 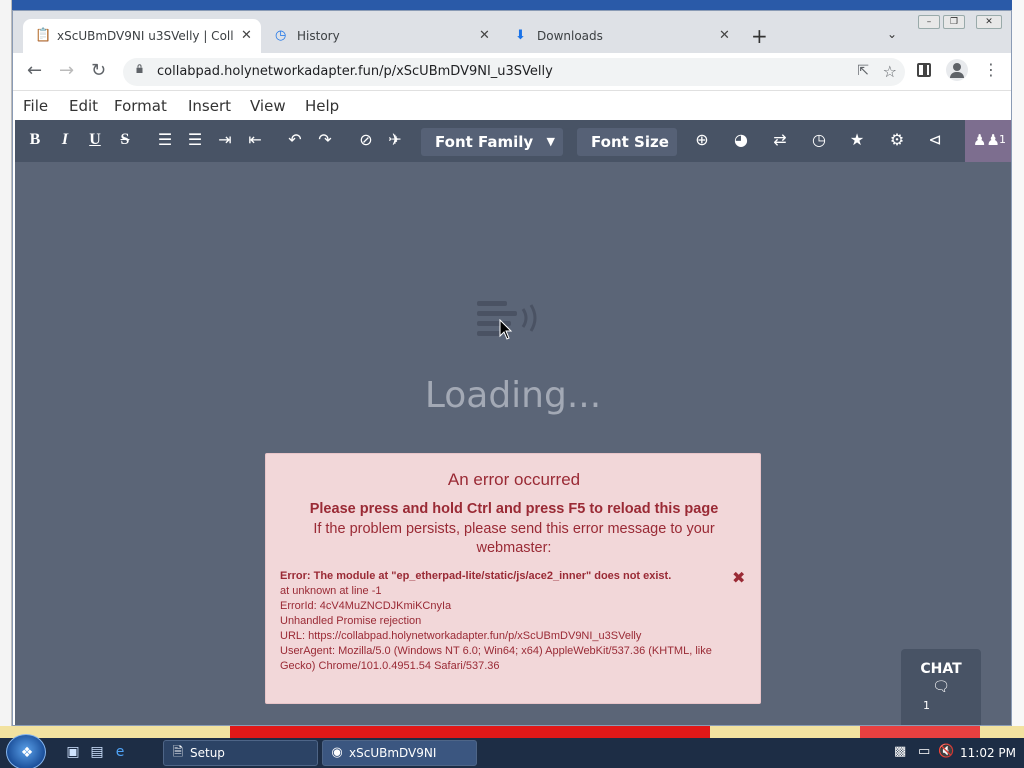 What do you see at coordinates (507, 318) in the screenshot?
I see `etherpad-logo-icon` at bounding box center [507, 318].